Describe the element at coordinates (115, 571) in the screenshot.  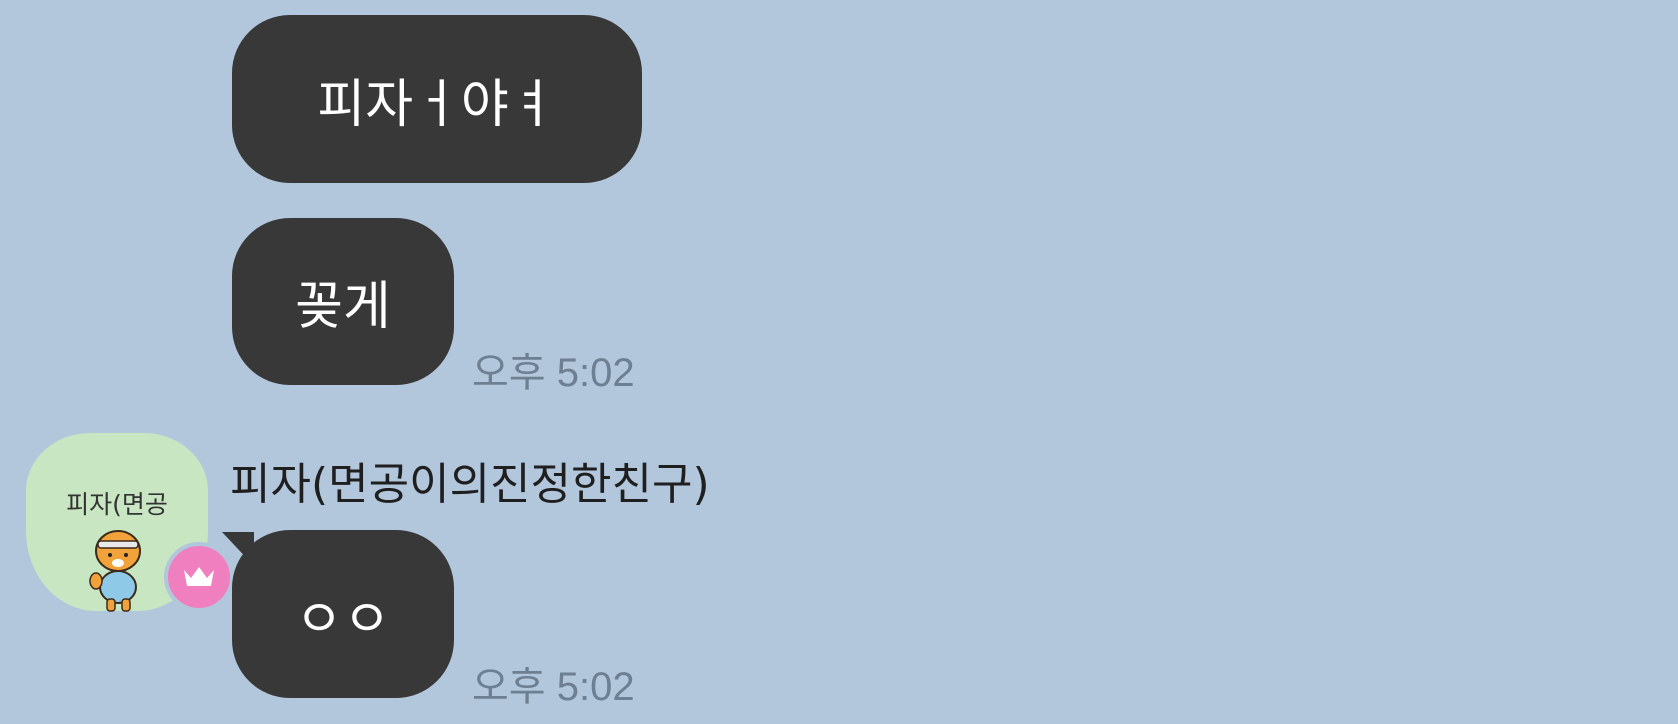
I see `ryan-character-icon` at that location.